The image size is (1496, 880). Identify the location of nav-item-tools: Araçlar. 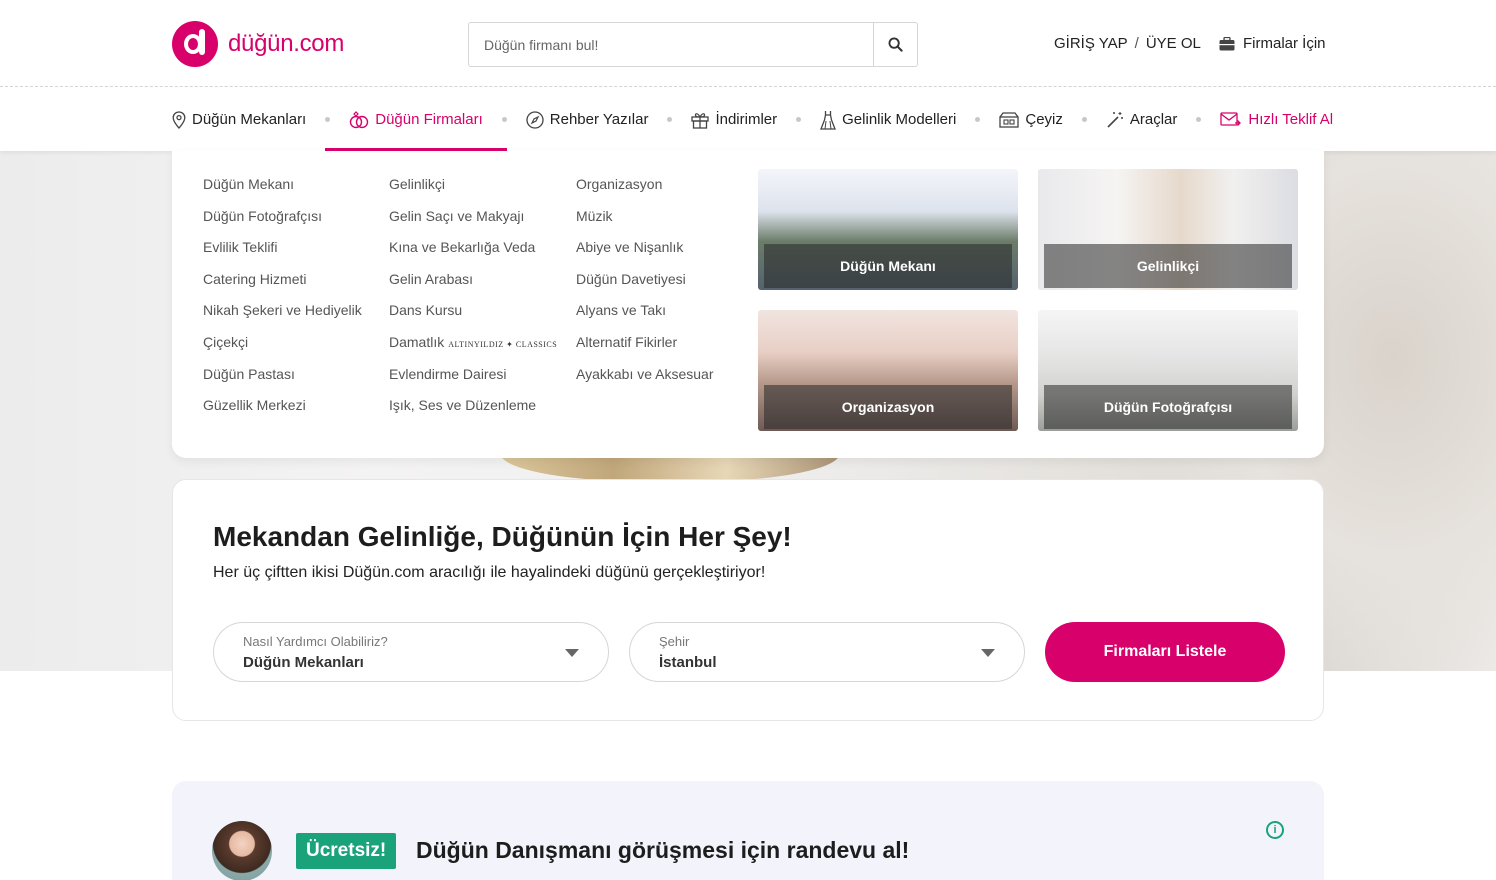
(1142, 119).